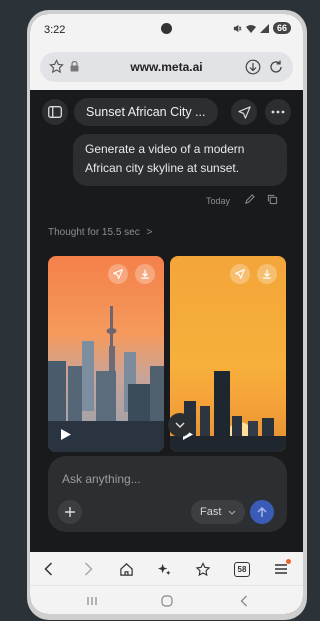 The height and width of the screenshot is (621, 320). I want to click on tabs-button: 58, so click(242, 569).